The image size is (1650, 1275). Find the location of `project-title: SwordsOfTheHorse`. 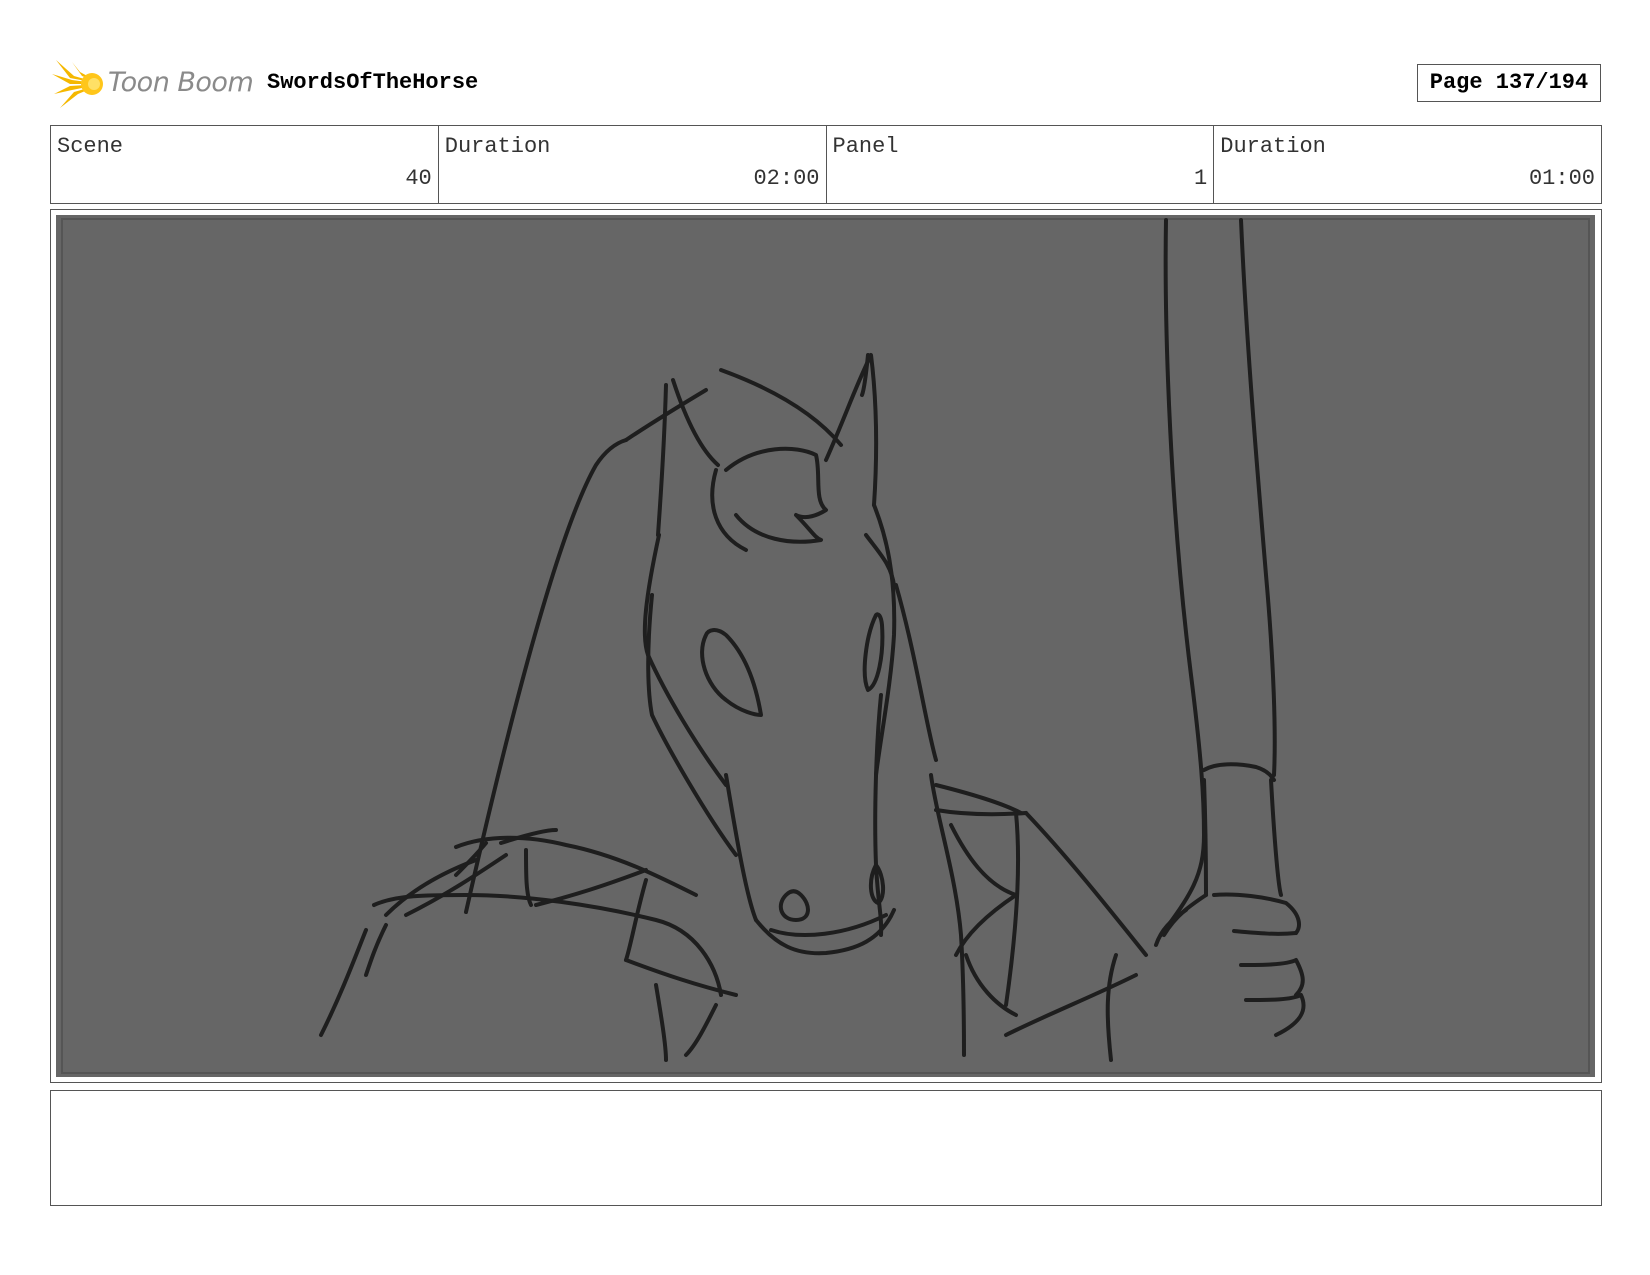

project-title: SwordsOfTheHorse is located at coordinates (373, 82).